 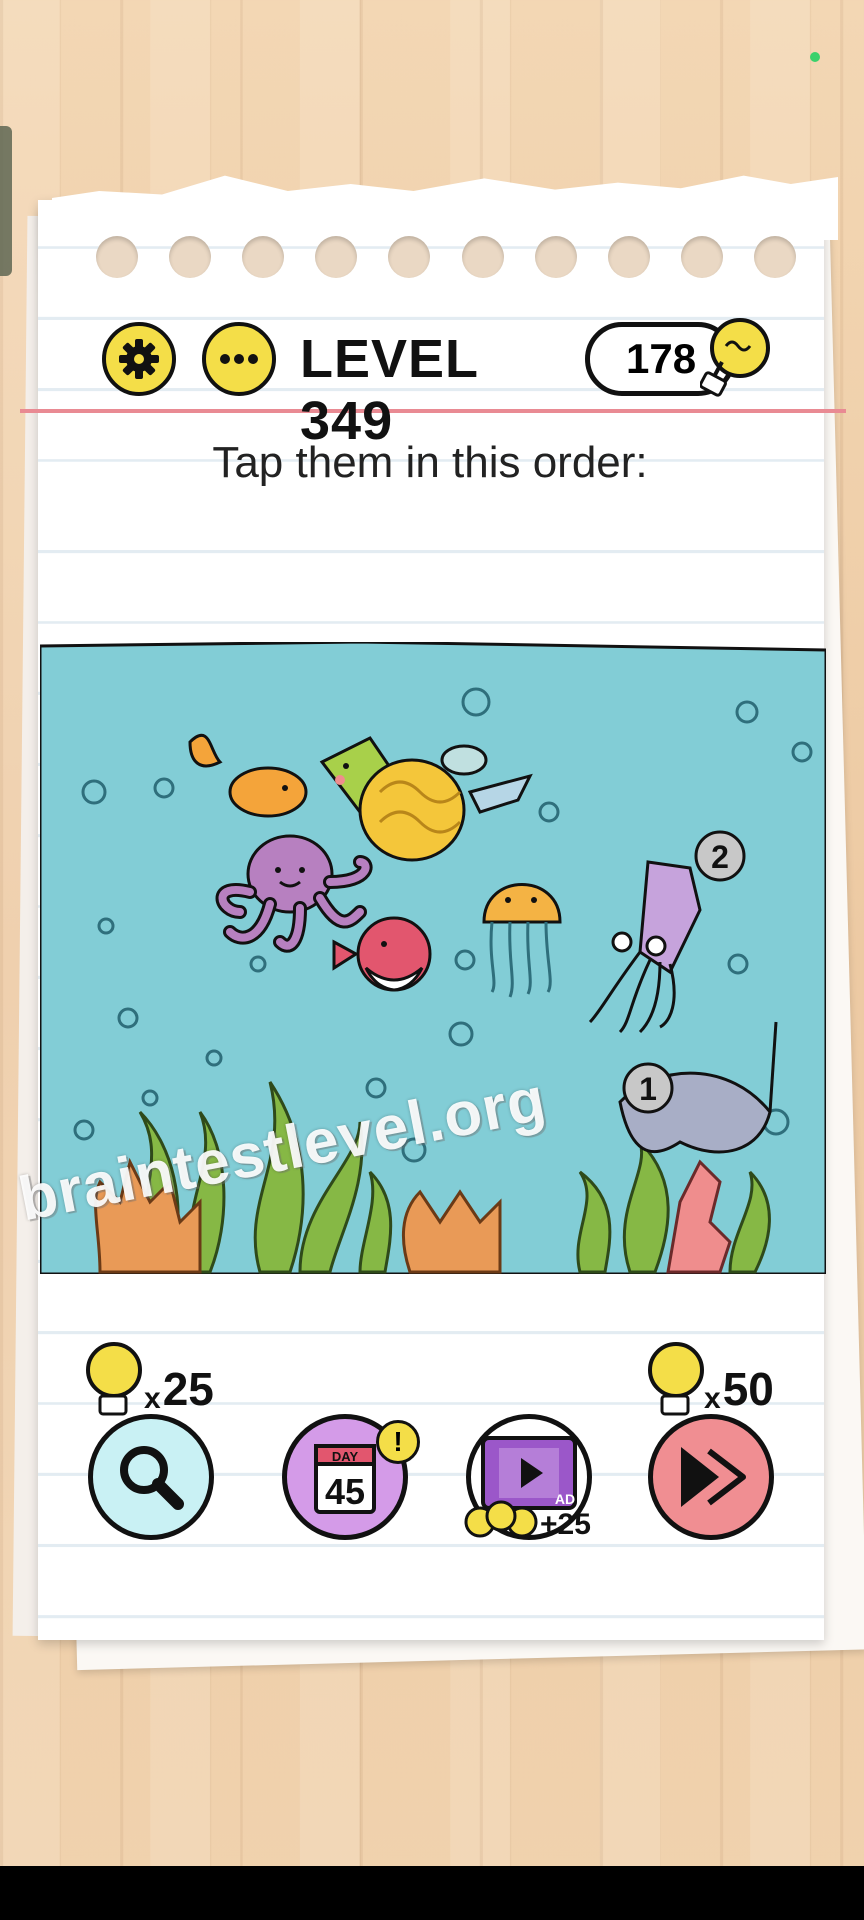 I want to click on daily-alert-badge: !, so click(x=398, y=1442).